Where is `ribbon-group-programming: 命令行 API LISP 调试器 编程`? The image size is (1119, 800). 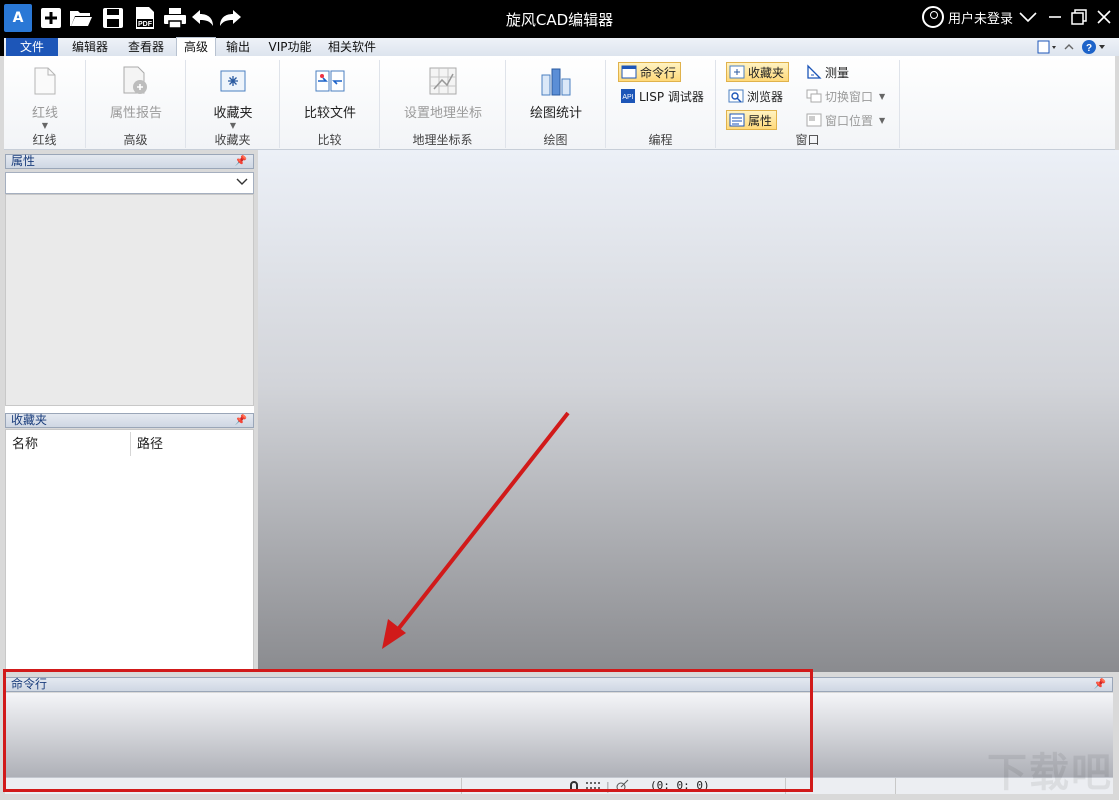
ribbon-group-programming: 命令行 API LISP 调试器 编程 is located at coordinates (661, 104).